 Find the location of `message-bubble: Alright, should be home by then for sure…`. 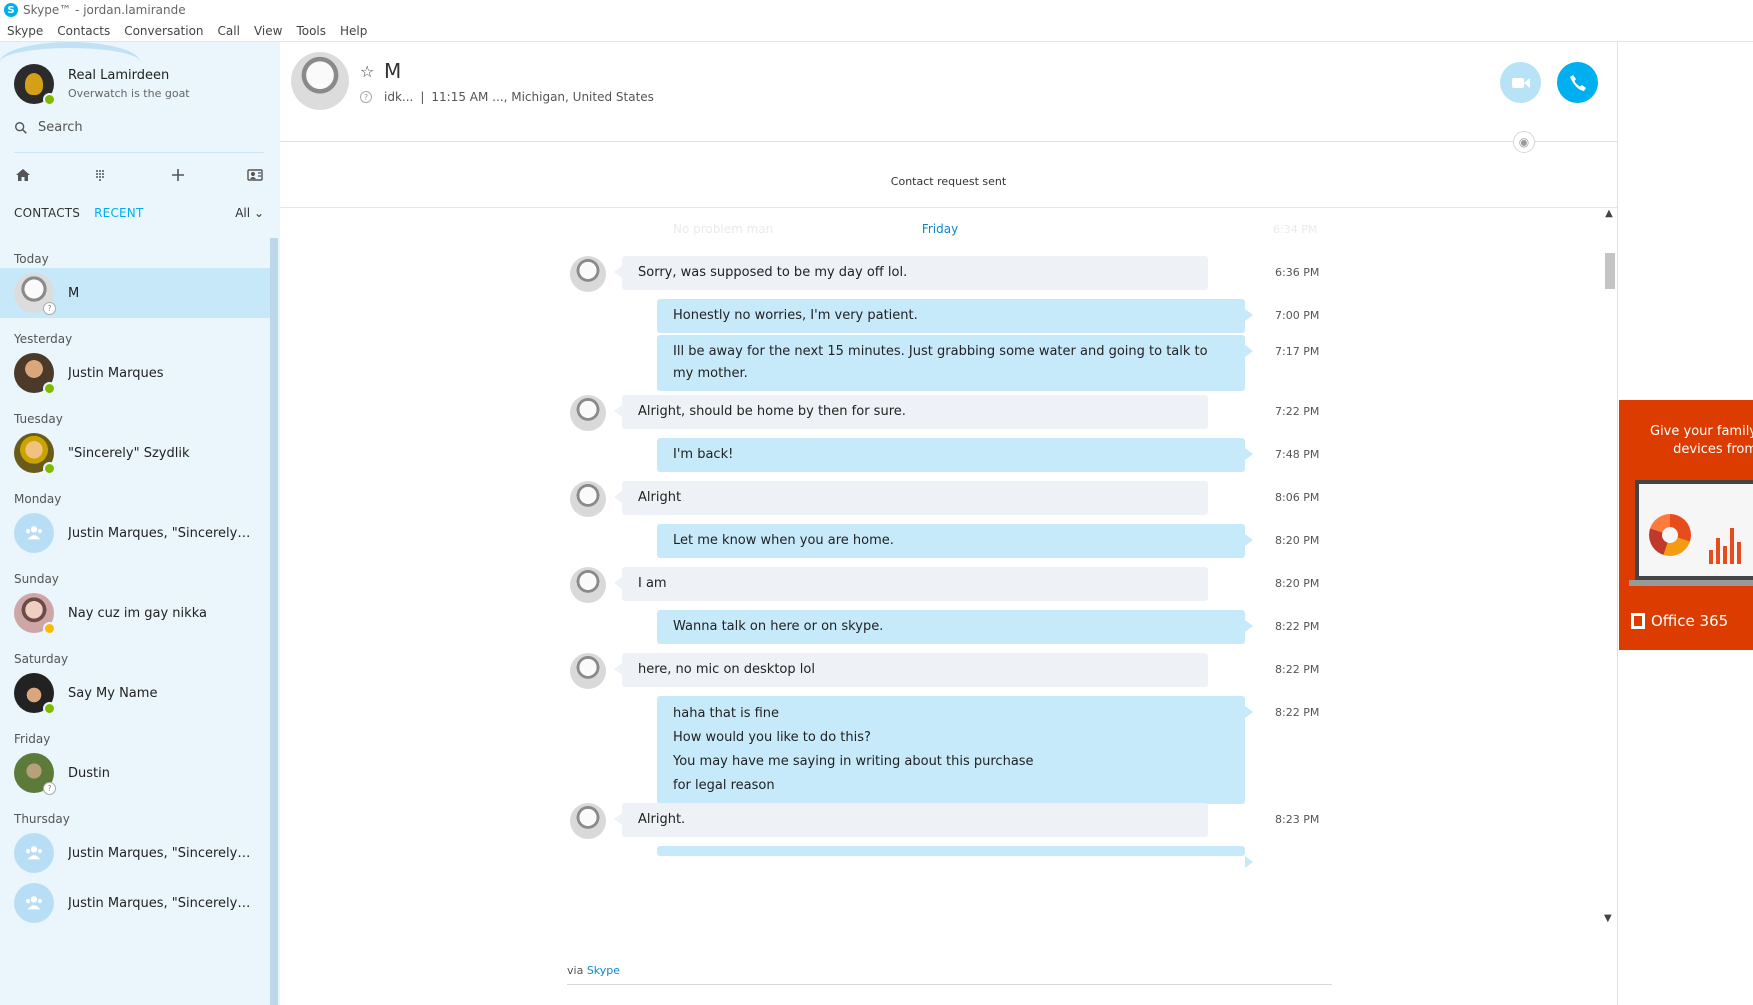

message-bubble: Alright, should be home by then for sure… is located at coordinates (911, 412).